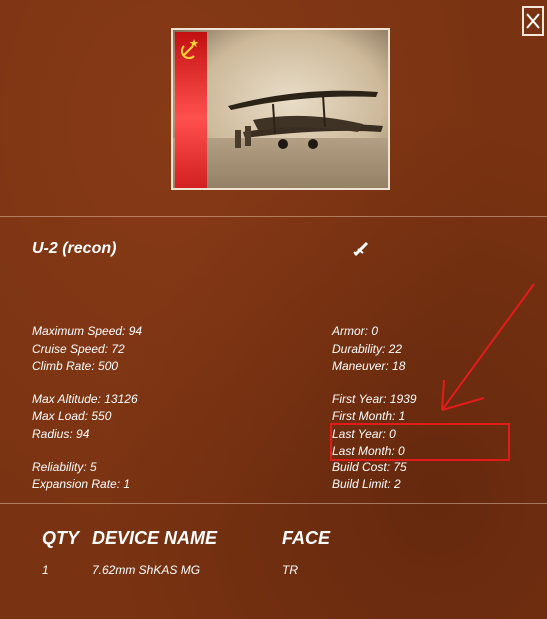 The image size is (547, 619). Describe the element at coordinates (74, 248) in the screenshot. I see `unit-name: U-2 (recon)` at that location.